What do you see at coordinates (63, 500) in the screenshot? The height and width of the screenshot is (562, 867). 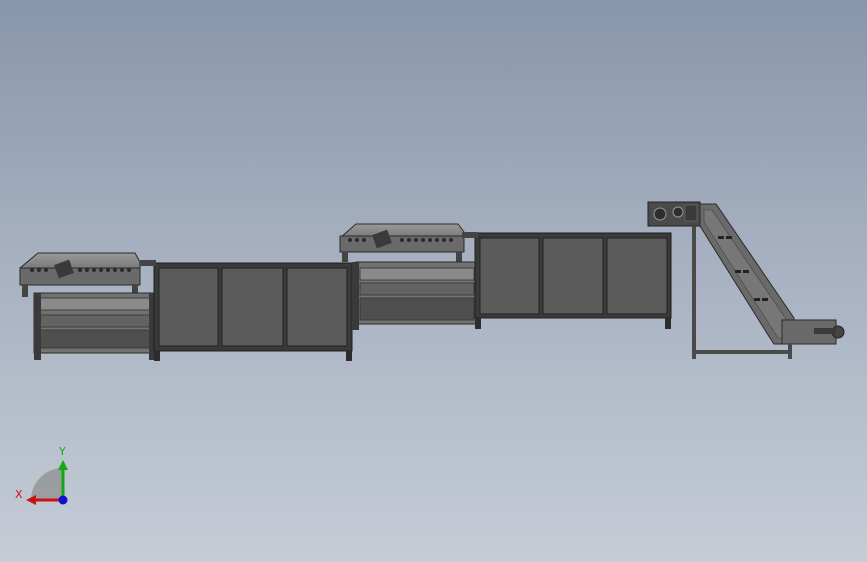 I see `z-axis-dot` at bounding box center [63, 500].